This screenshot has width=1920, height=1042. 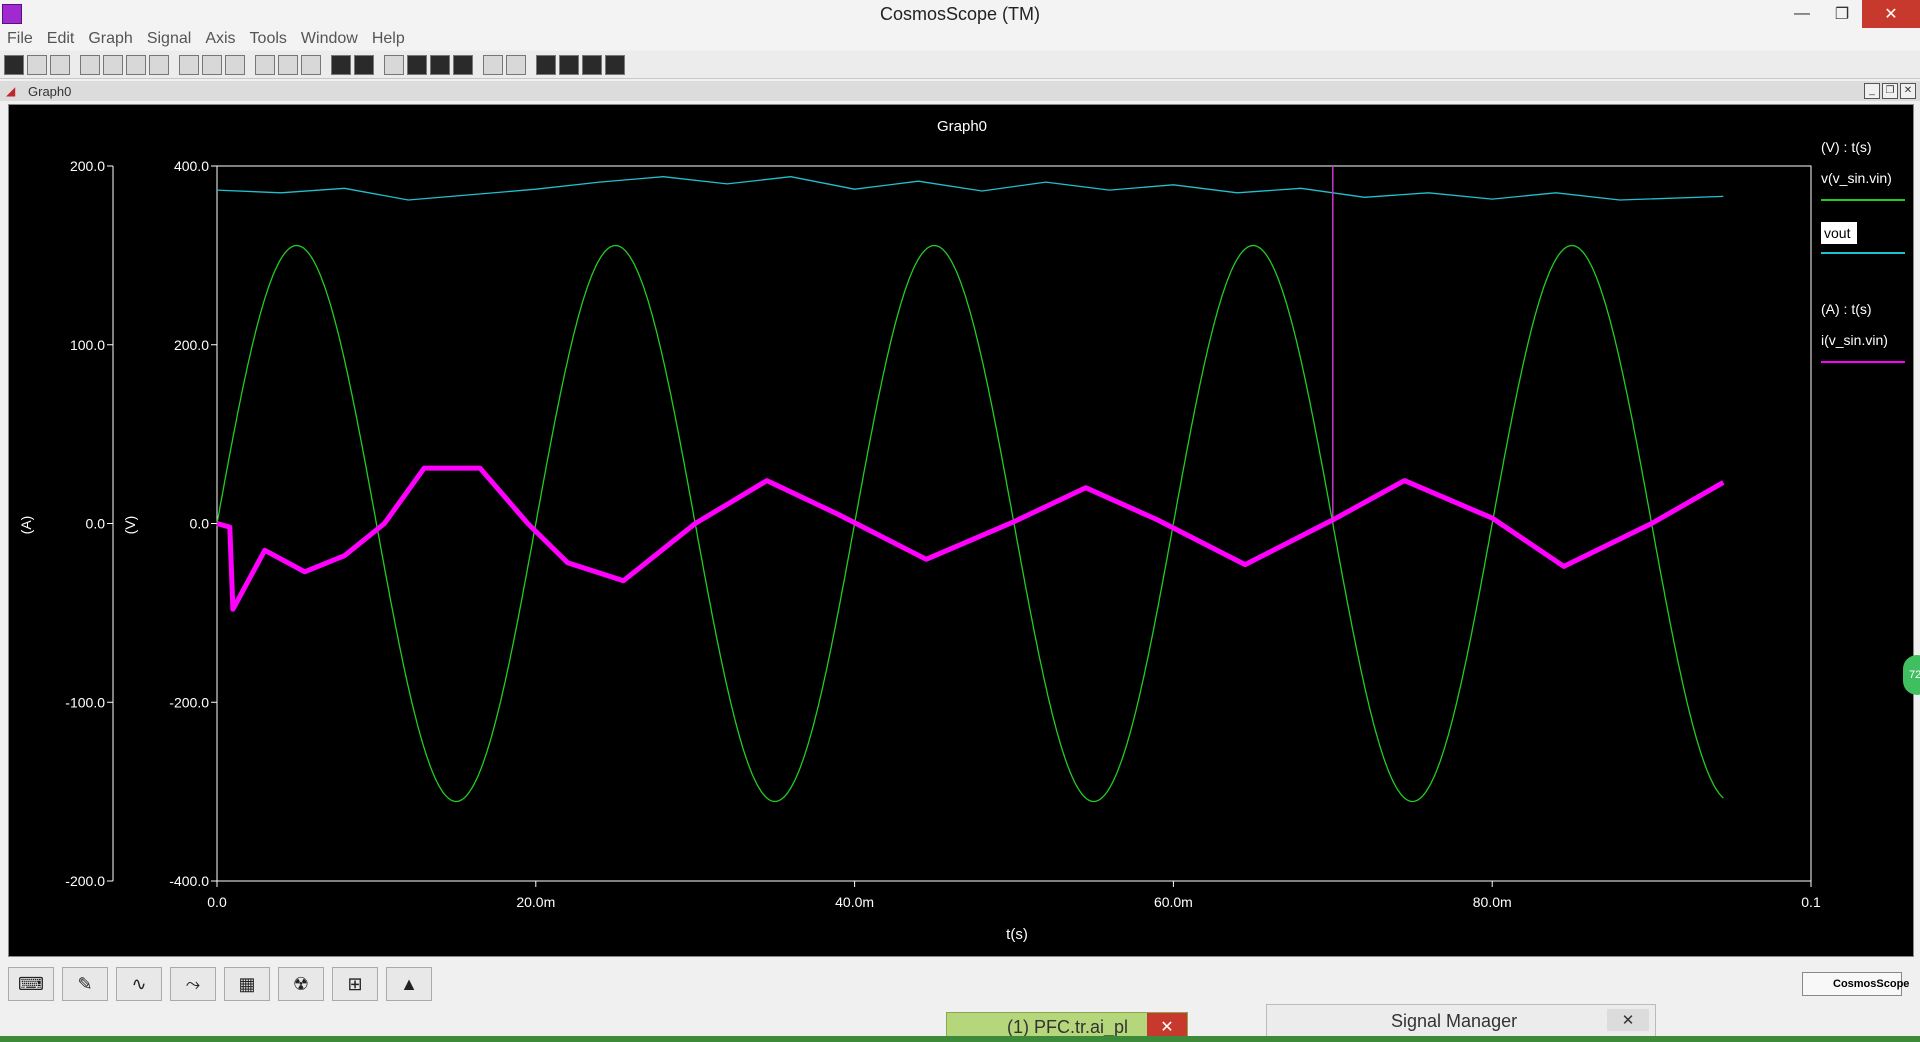 What do you see at coordinates (268, 39) in the screenshot?
I see `menu-tools: Tools` at bounding box center [268, 39].